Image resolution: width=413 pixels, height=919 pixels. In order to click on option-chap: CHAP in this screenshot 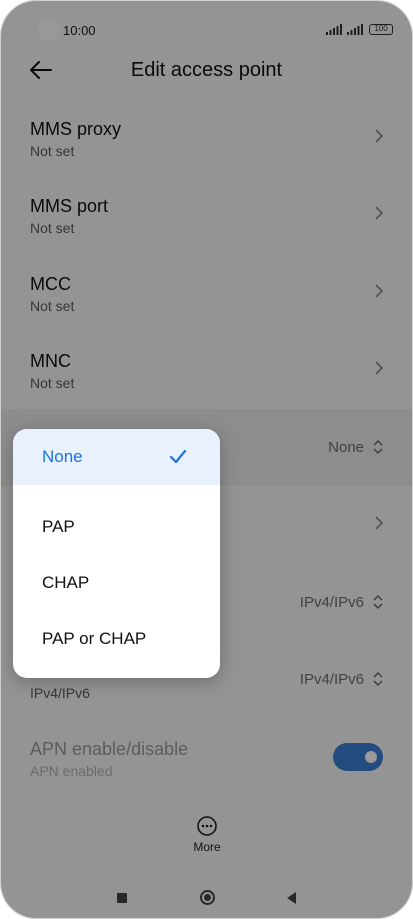, I will do `click(116, 583)`.